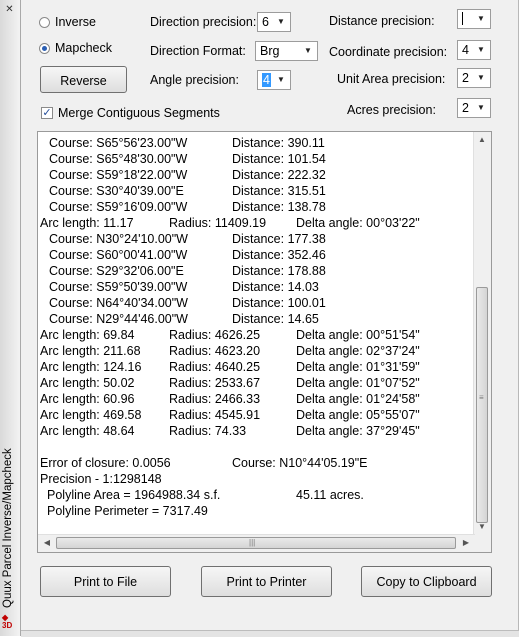 The height and width of the screenshot is (637, 519). What do you see at coordinates (358, 415) in the screenshot?
I see `delta-angle-text: Delta angle: 05°55'07"` at bounding box center [358, 415].